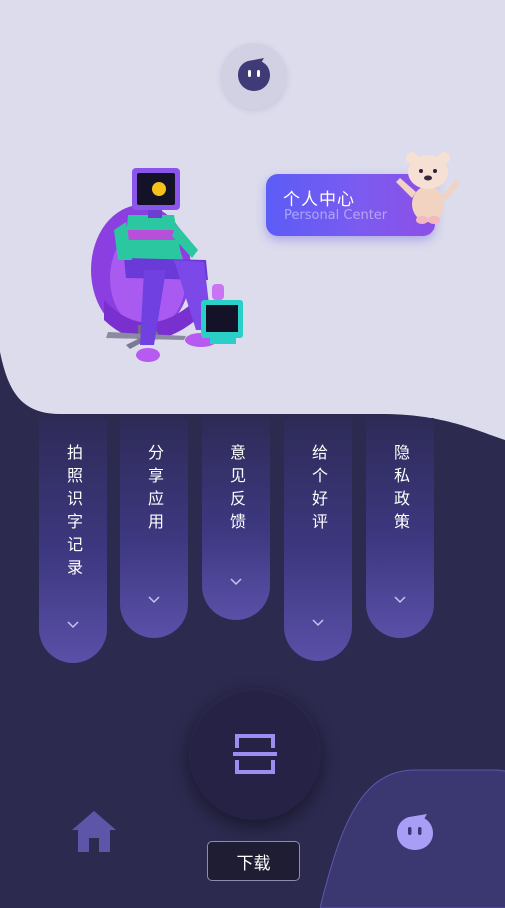  Describe the element at coordinates (319, 200) in the screenshot. I see `personal-center-title: 个人中心` at that location.